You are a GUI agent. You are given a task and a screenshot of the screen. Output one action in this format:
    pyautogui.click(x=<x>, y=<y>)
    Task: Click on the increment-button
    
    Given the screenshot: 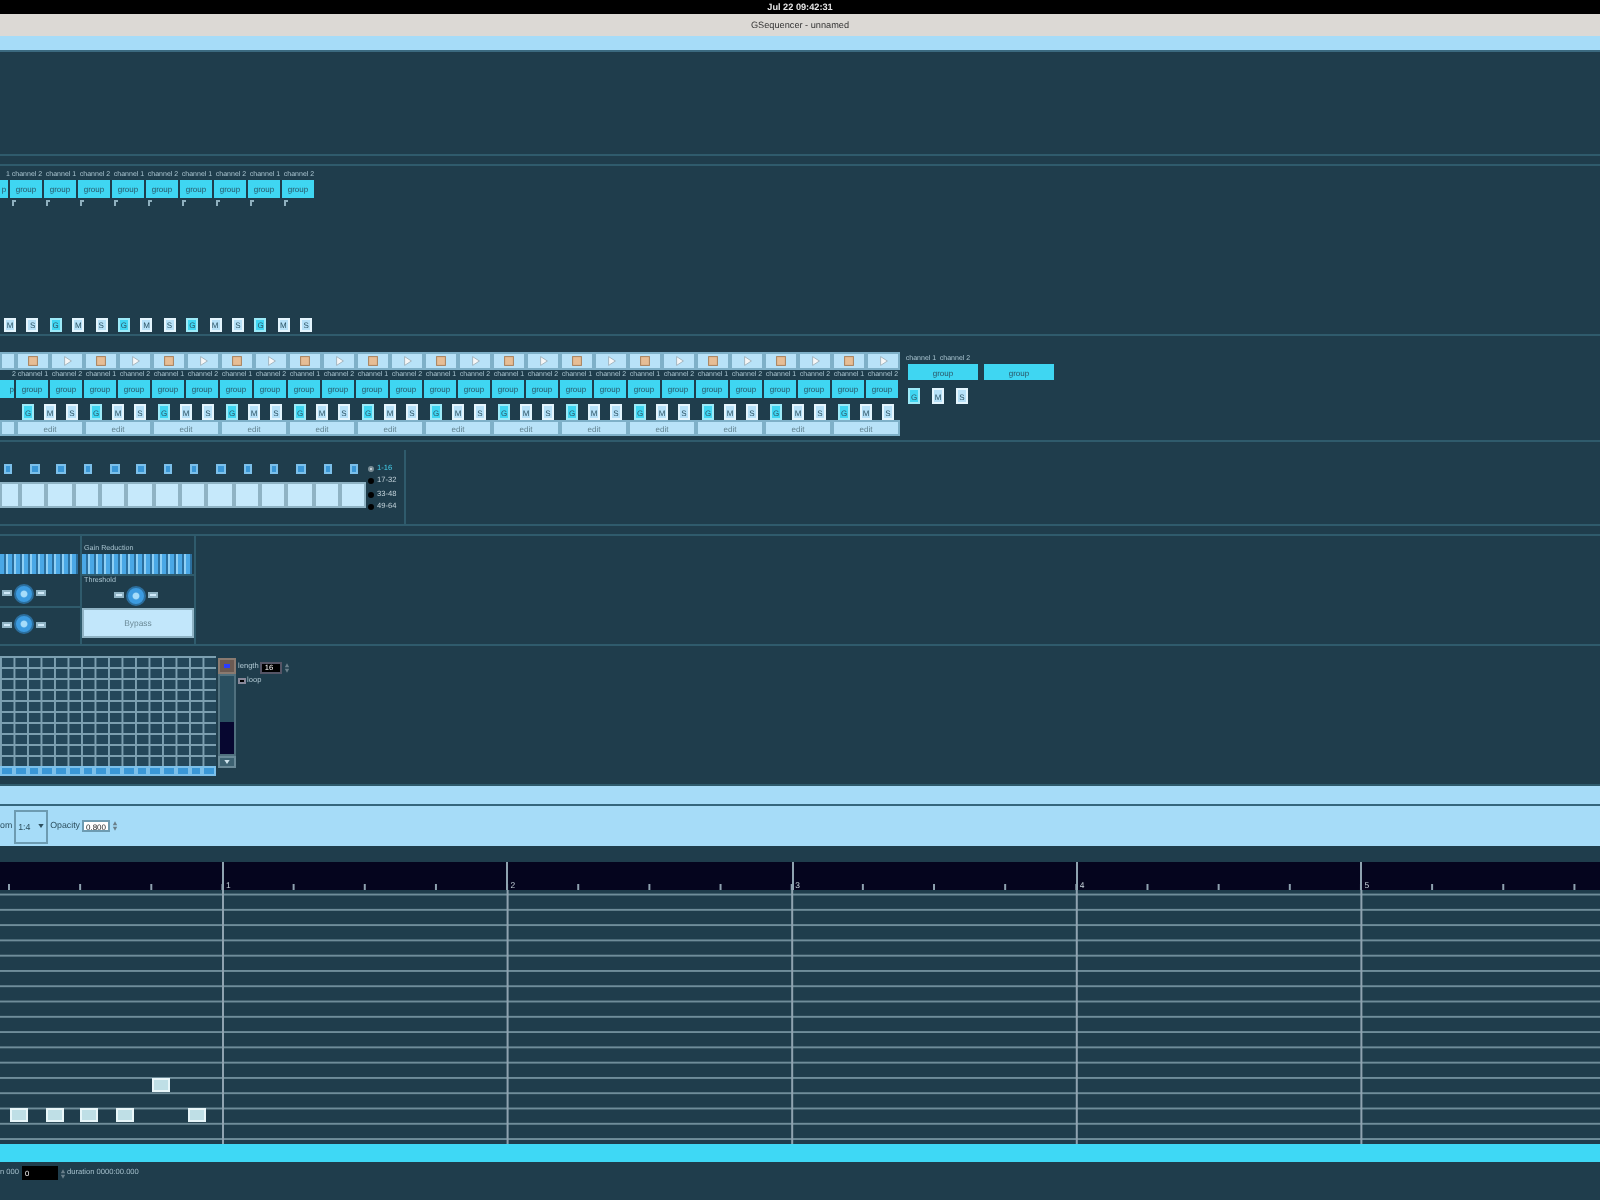 What is the action you would take?
    pyautogui.click(x=41, y=624)
    